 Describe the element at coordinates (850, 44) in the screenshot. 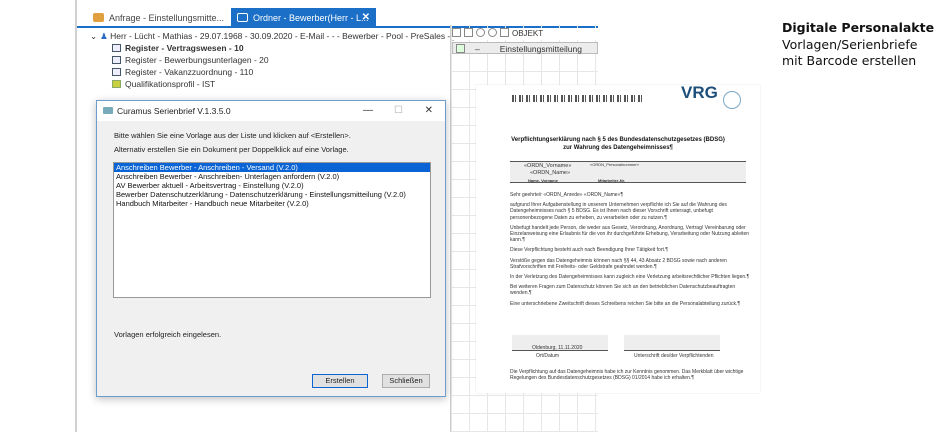

I see `caption-line: Vorlagen/Serienbriefe` at that location.